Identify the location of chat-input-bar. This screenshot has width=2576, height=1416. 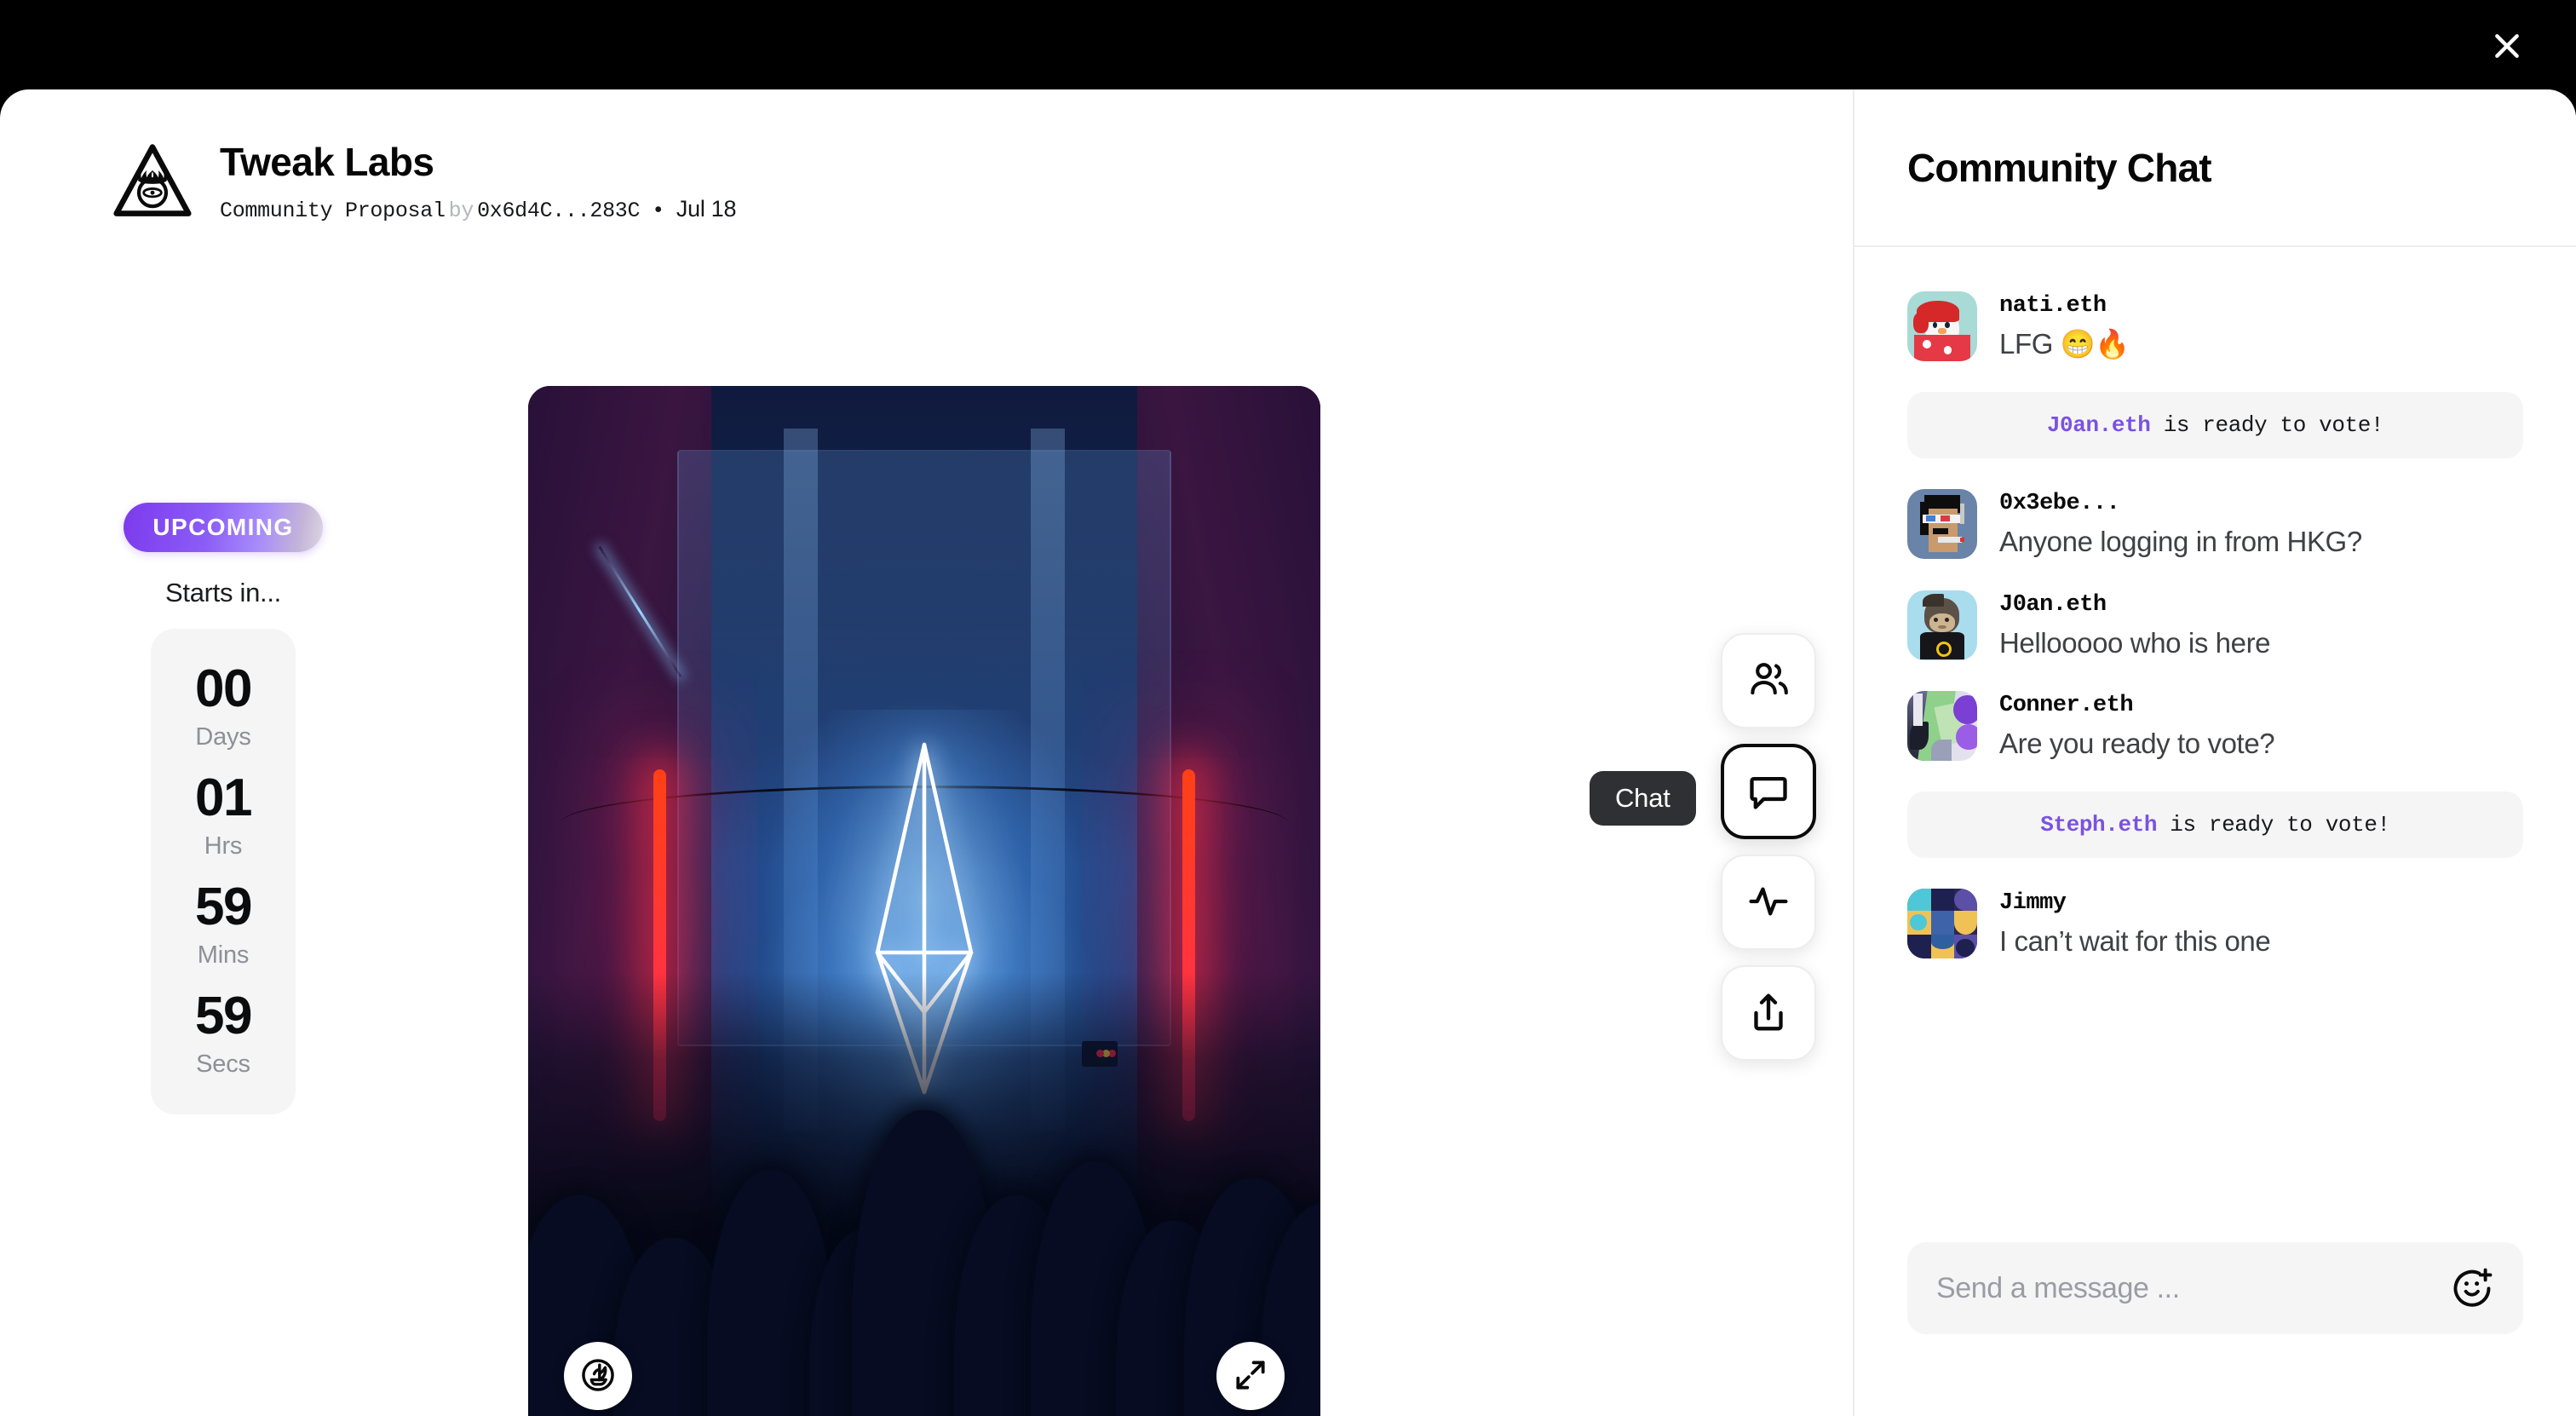
(2215, 1288).